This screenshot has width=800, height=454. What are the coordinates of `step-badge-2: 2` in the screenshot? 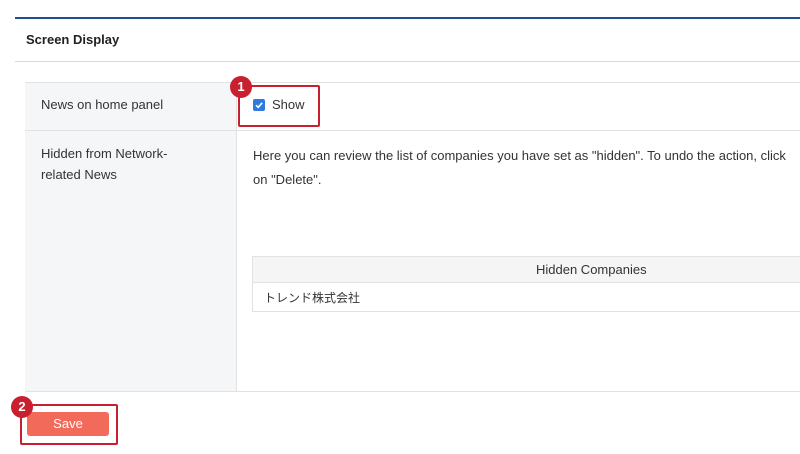 It's located at (22, 407).